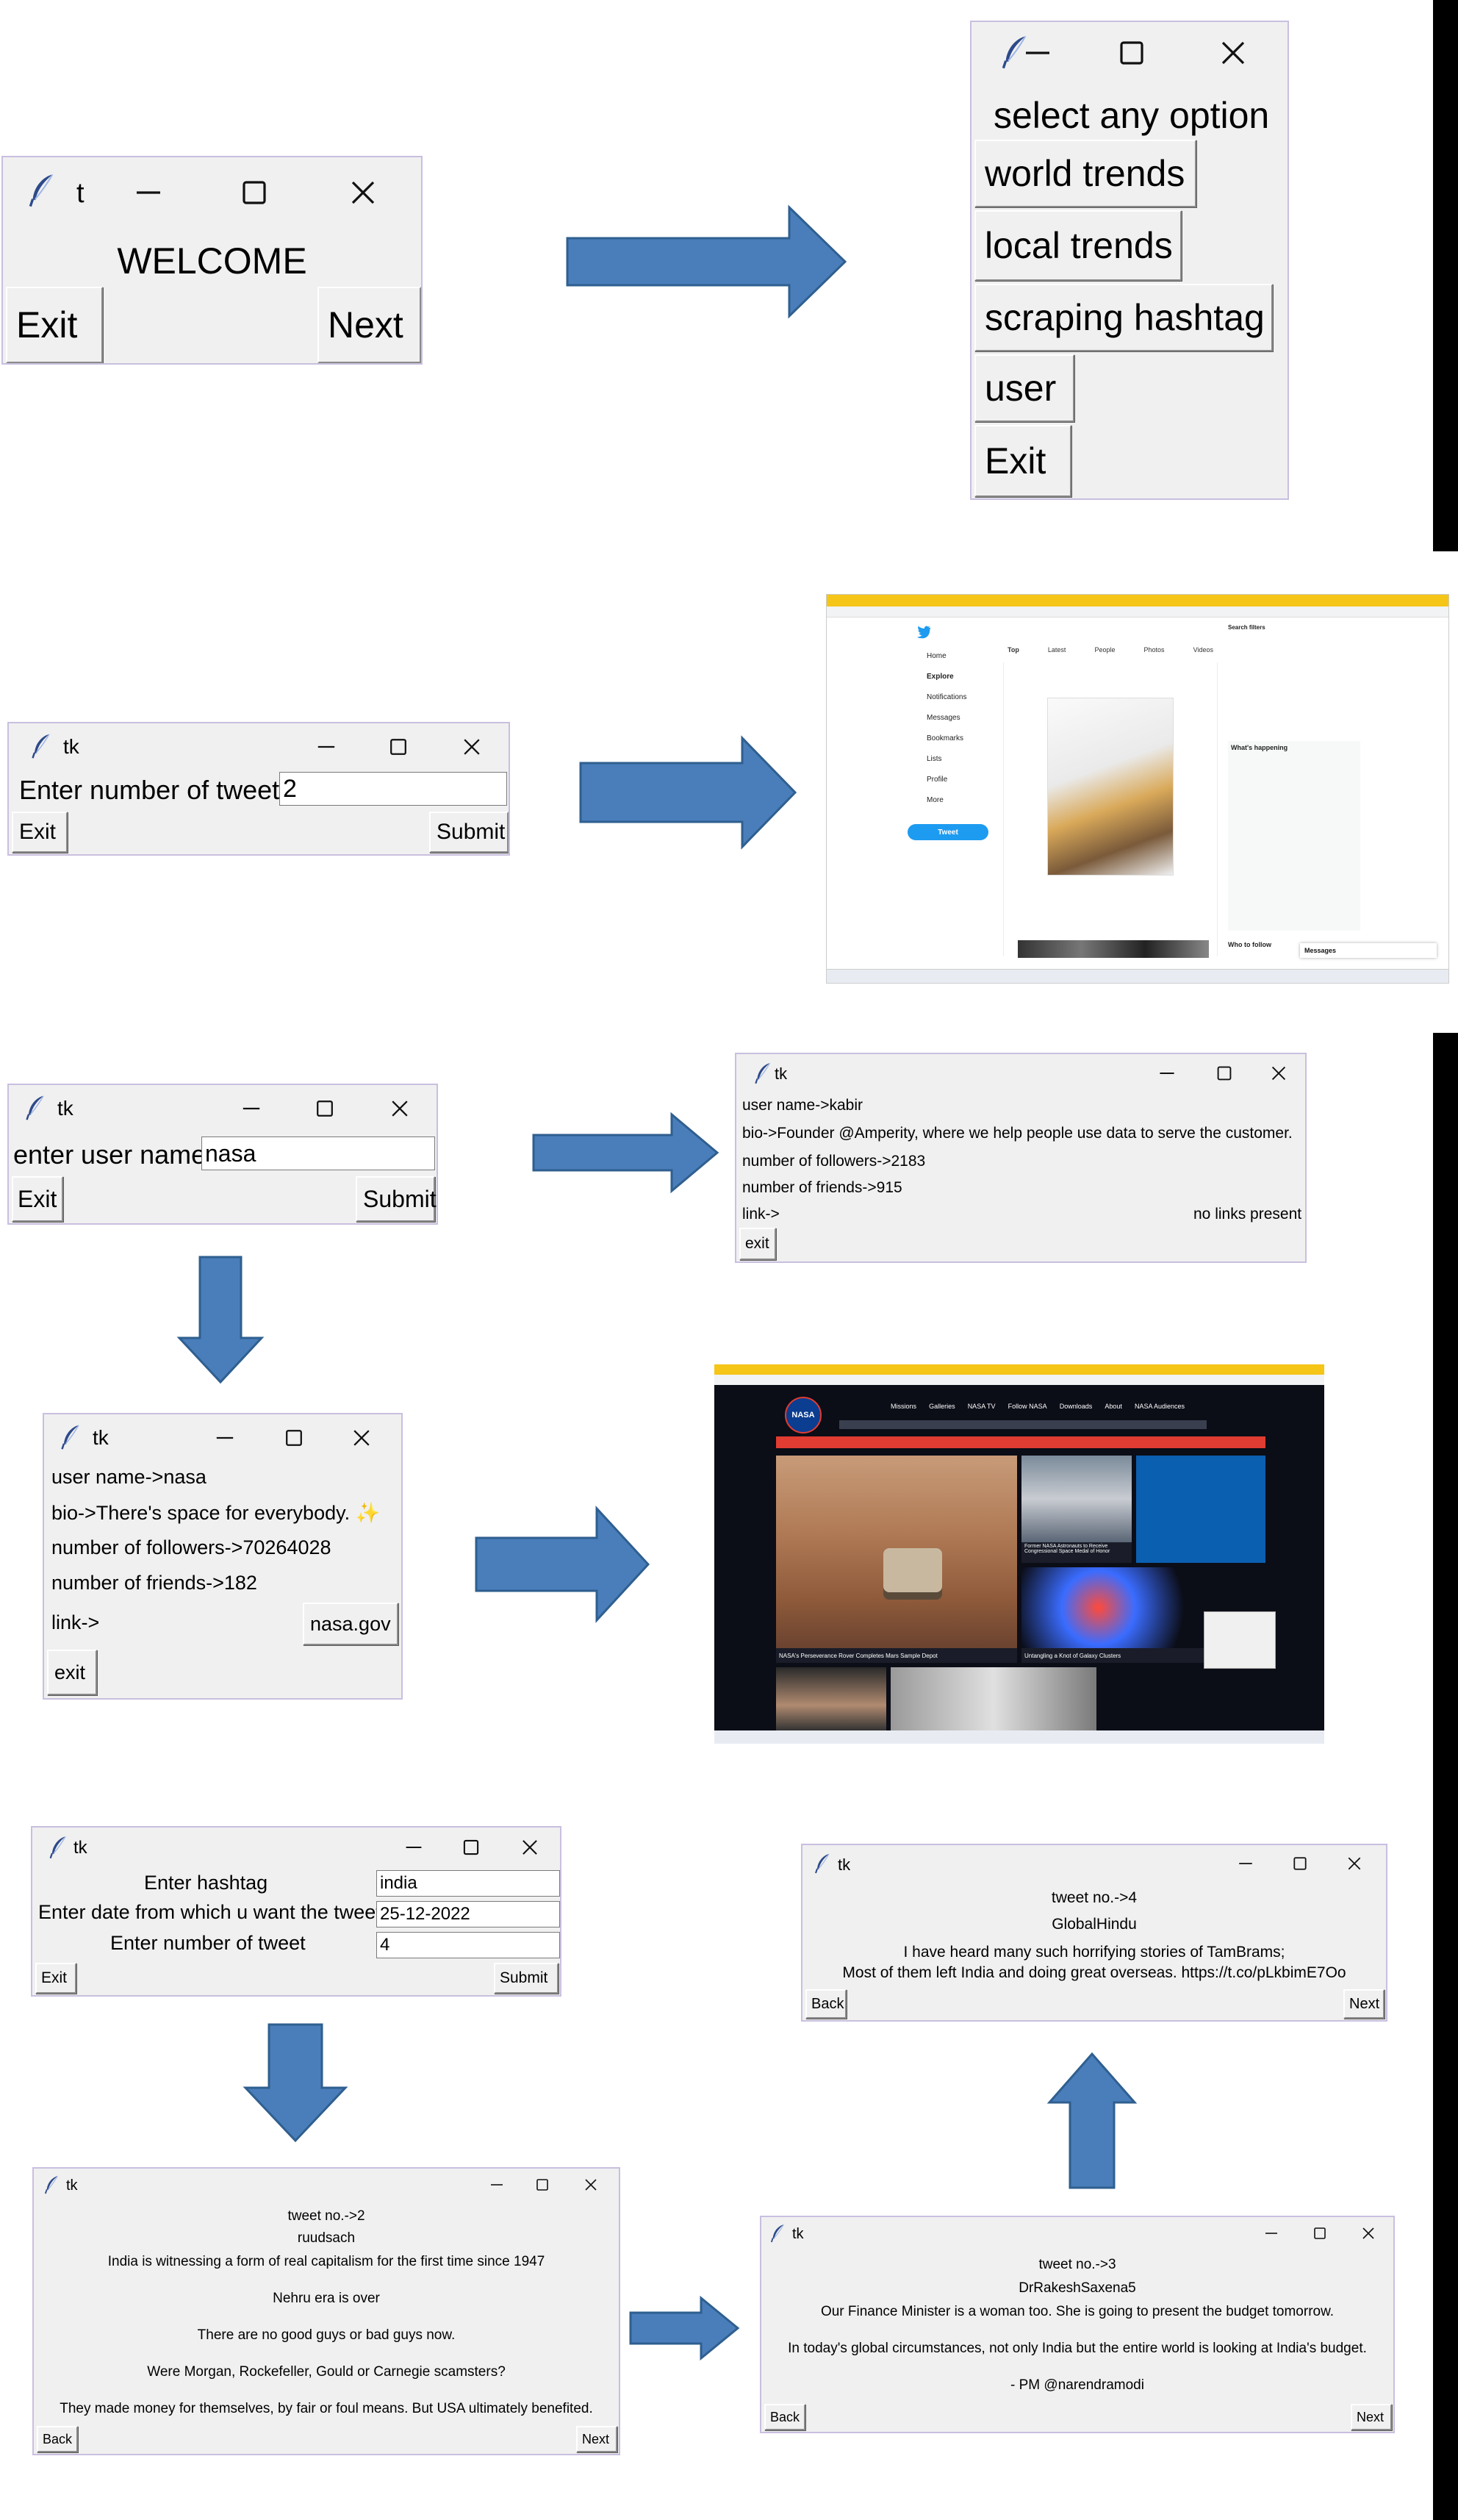 This screenshot has height=2520, width=1458. I want to click on nav-item-lists: Lists, so click(952, 759).